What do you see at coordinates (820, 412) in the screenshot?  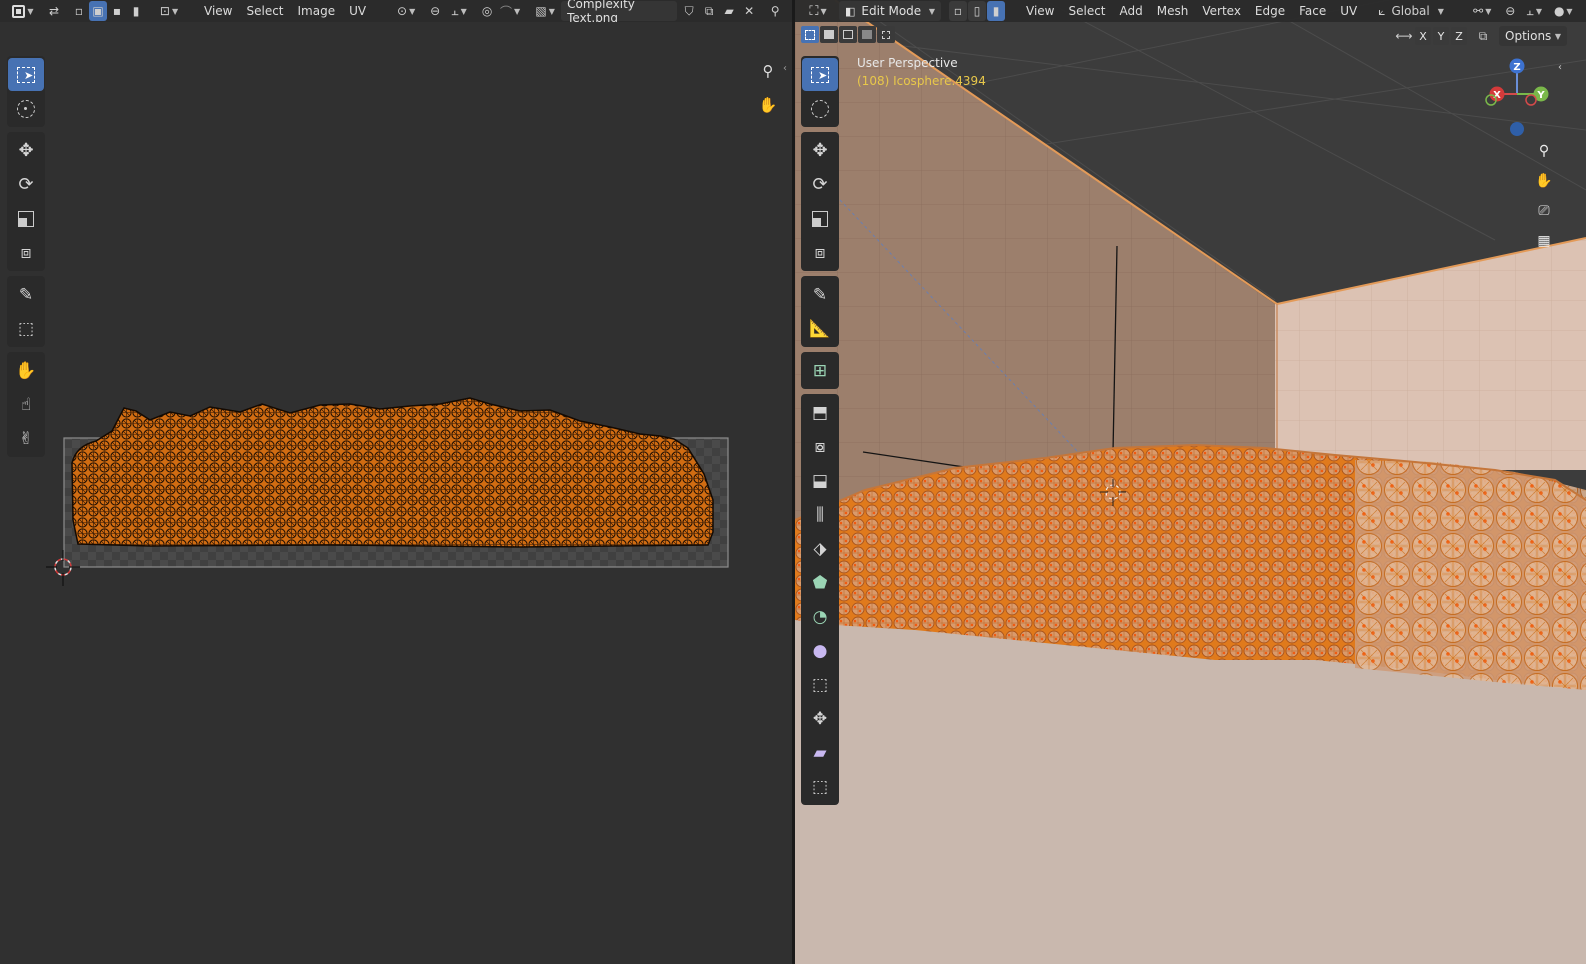 I see `vp-tool-extrude: ⬒` at bounding box center [820, 412].